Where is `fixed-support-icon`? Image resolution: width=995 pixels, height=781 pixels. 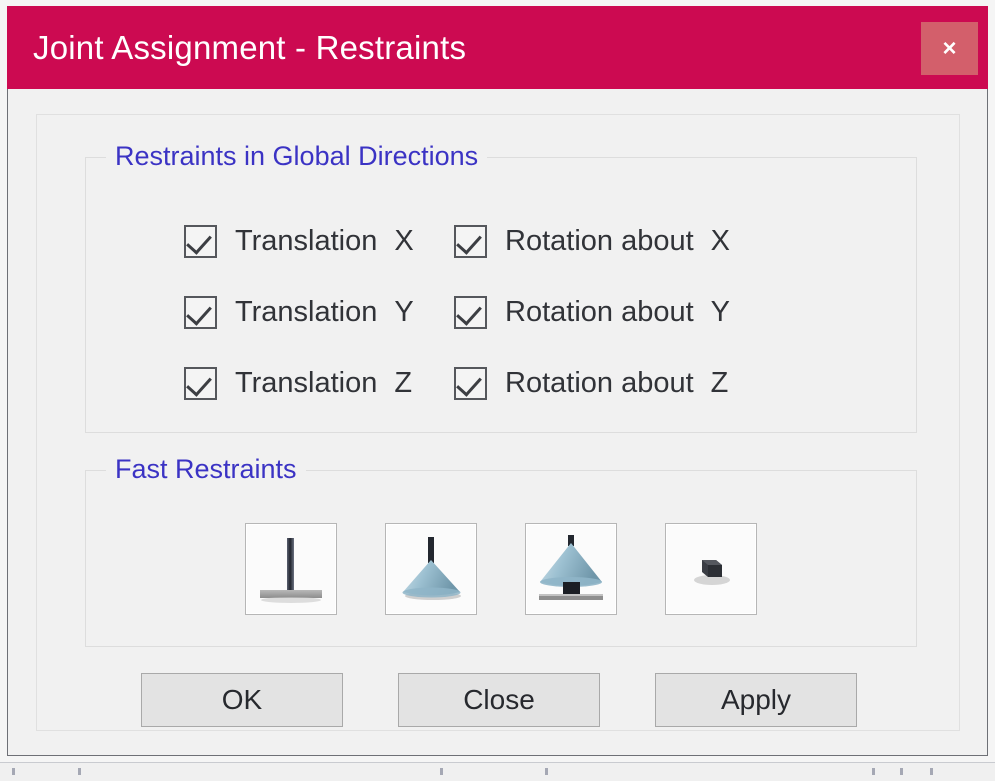 fixed-support-icon is located at coordinates (291, 570).